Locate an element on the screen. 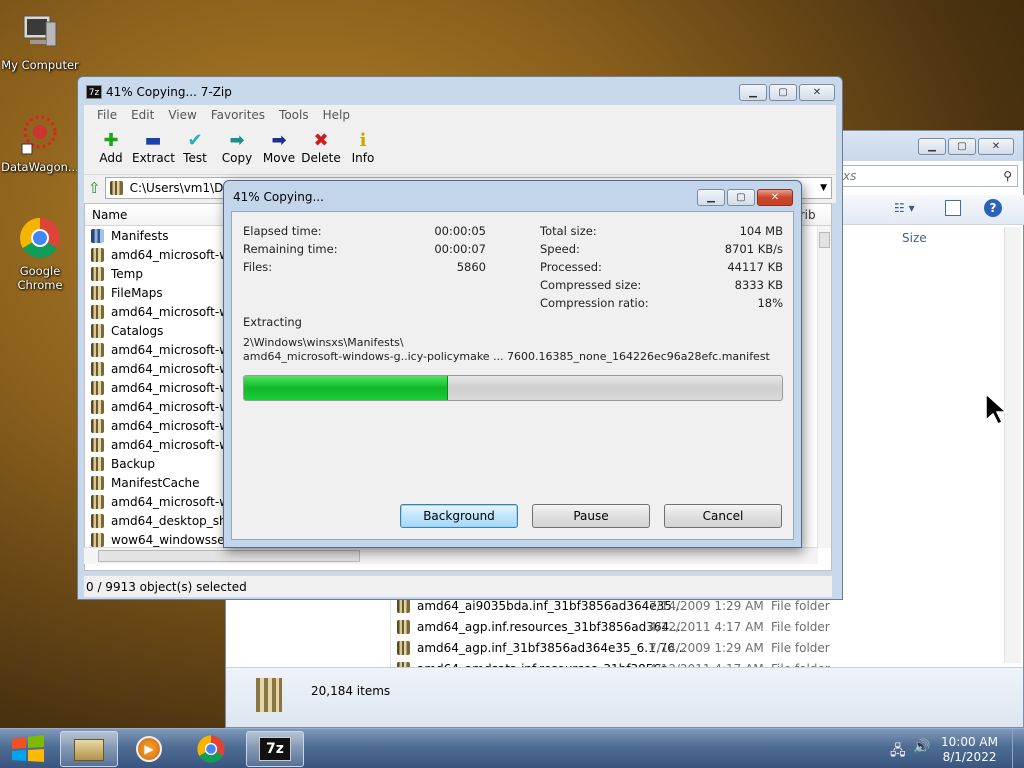  test-icon: ✔ is located at coordinates (195, 140).